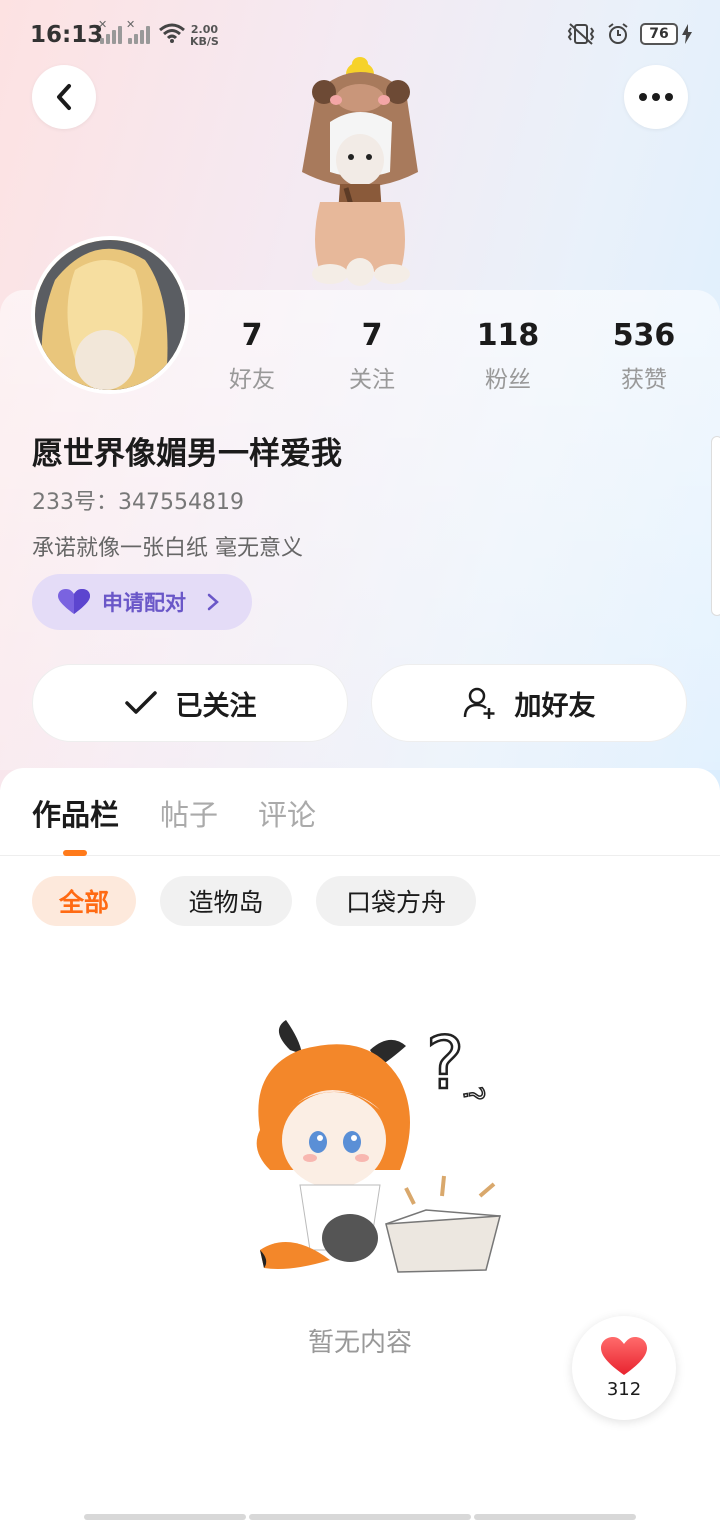  I want to click on wifi-icon, so click(172, 33).